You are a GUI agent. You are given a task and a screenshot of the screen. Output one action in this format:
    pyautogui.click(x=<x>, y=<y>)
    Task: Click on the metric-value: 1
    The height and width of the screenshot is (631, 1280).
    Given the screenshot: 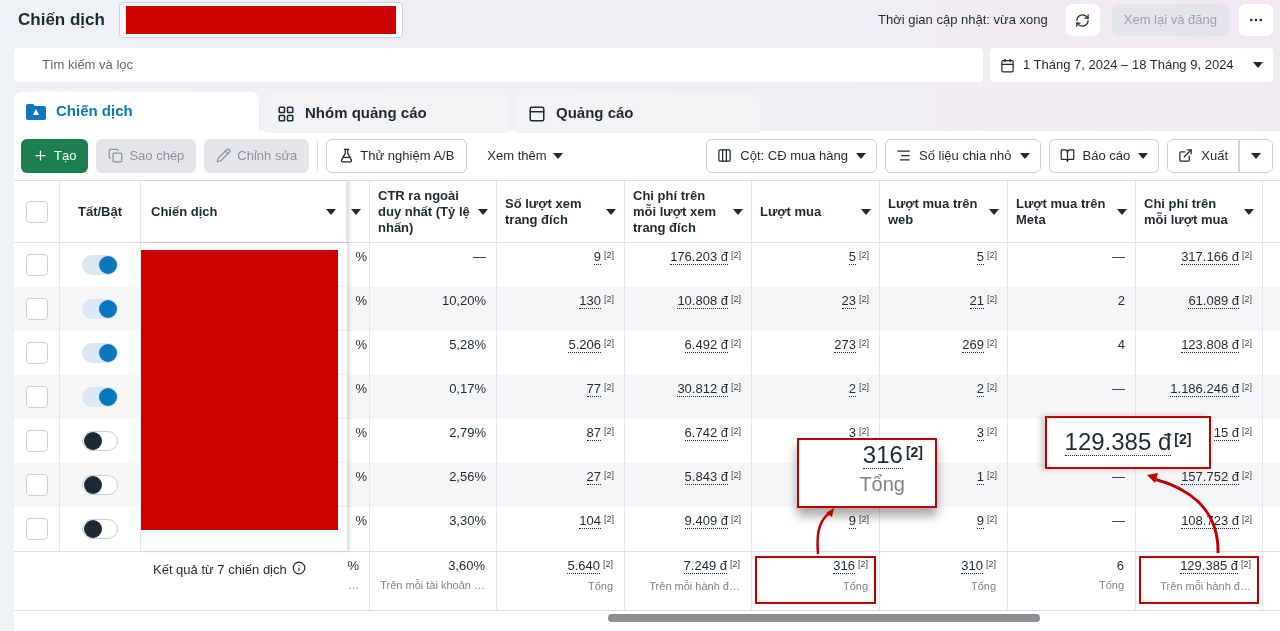 What is the action you would take?
    pyautogui.click(x=980, y=477)
    